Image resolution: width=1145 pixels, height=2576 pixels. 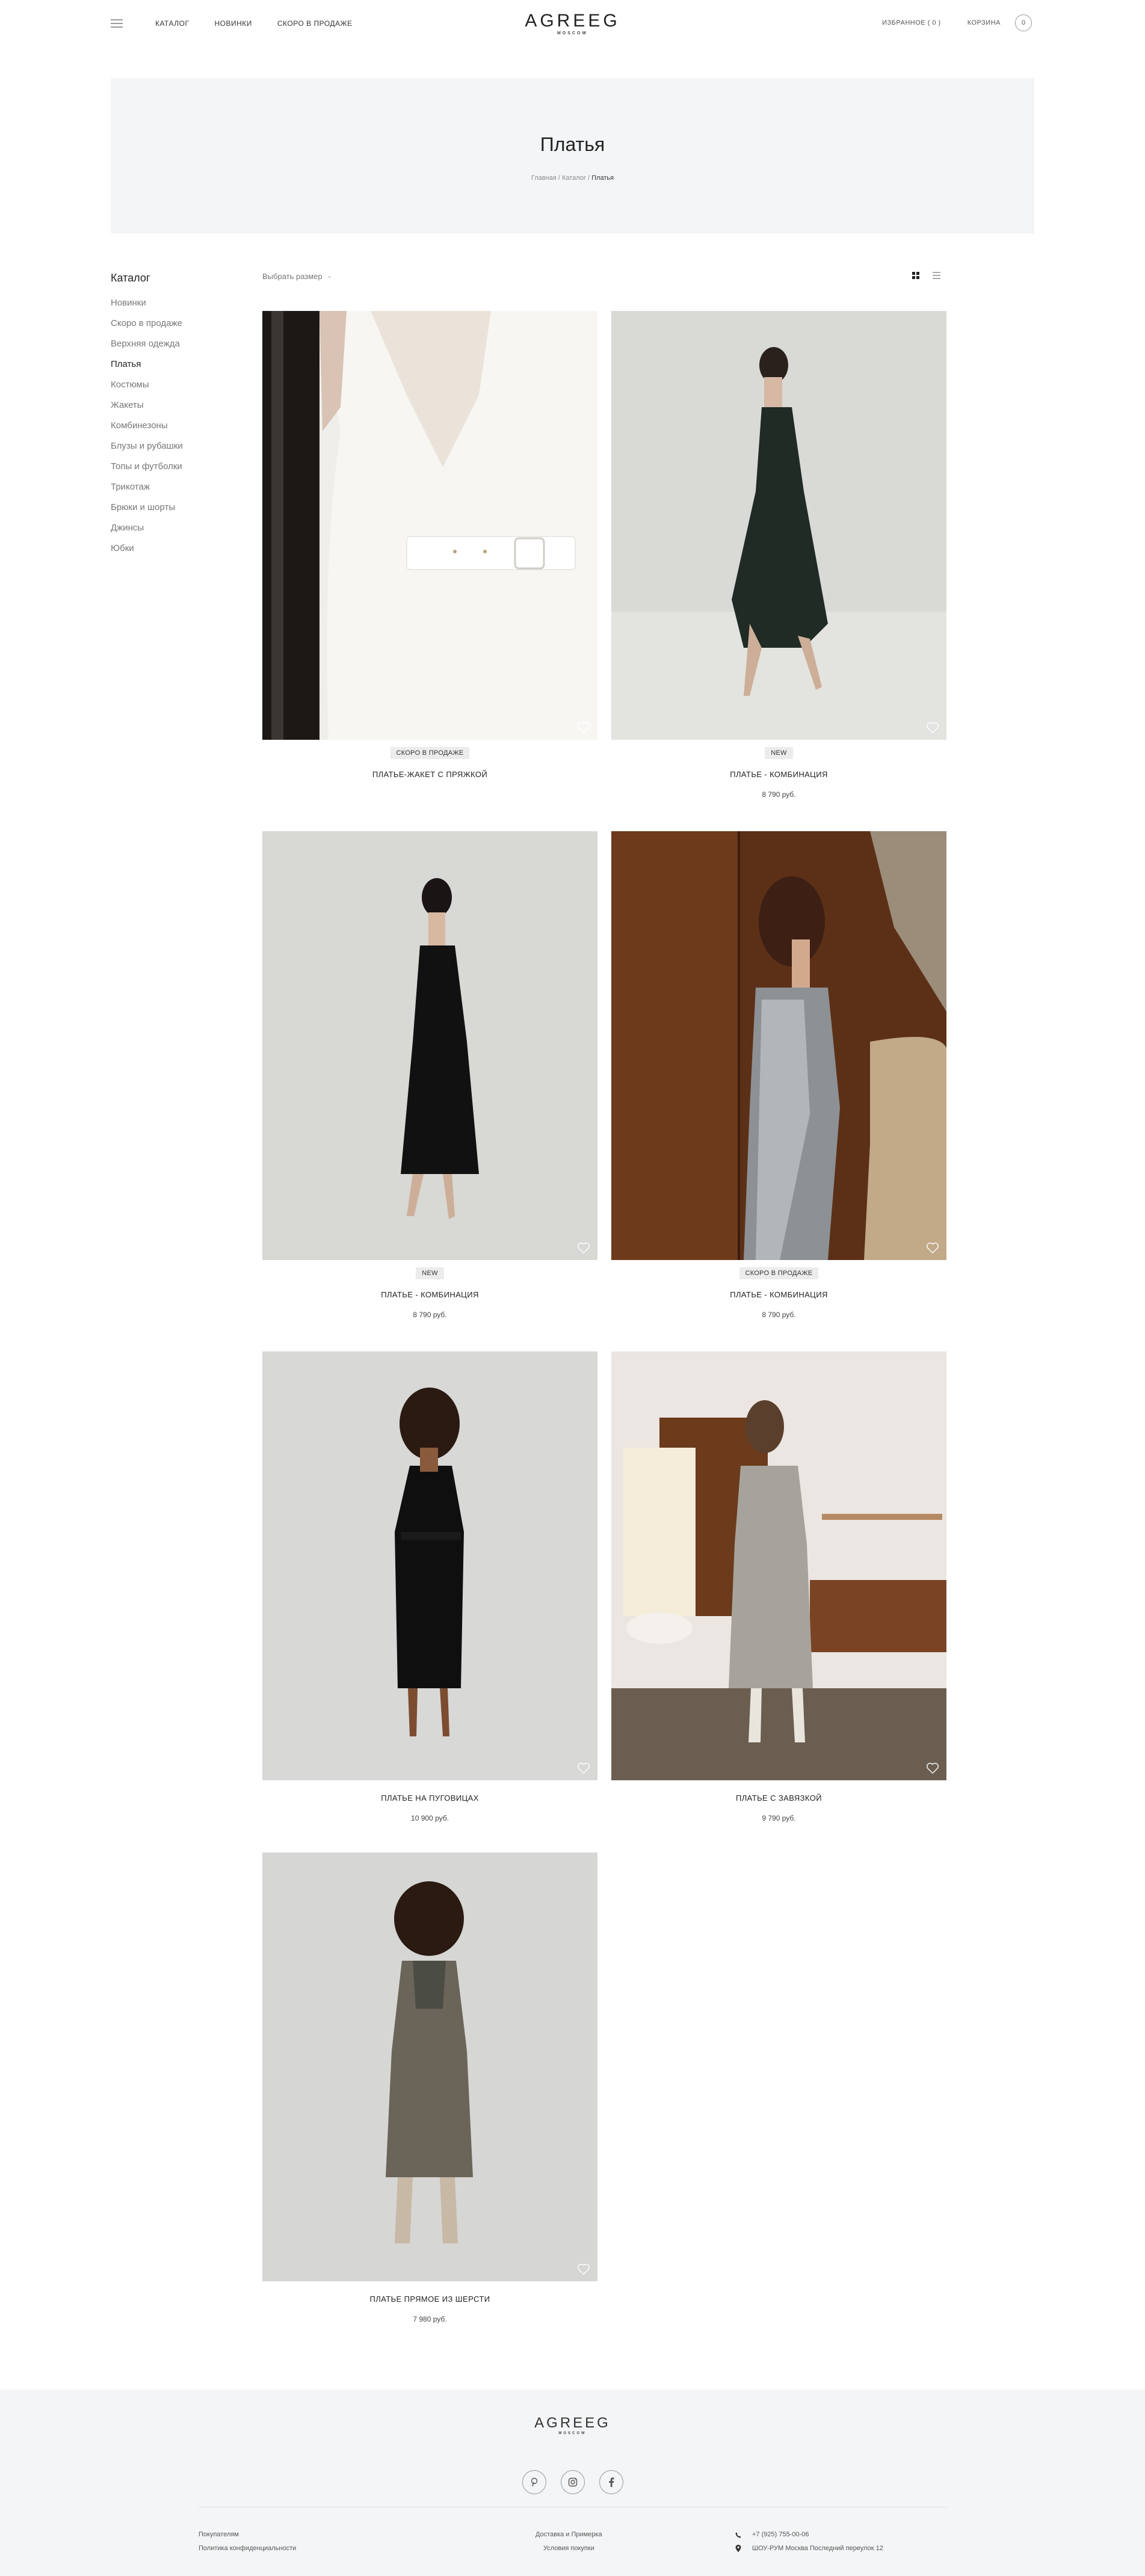 I want to click on cart-link: КОРЗИНА, so click(x=984, y=22).